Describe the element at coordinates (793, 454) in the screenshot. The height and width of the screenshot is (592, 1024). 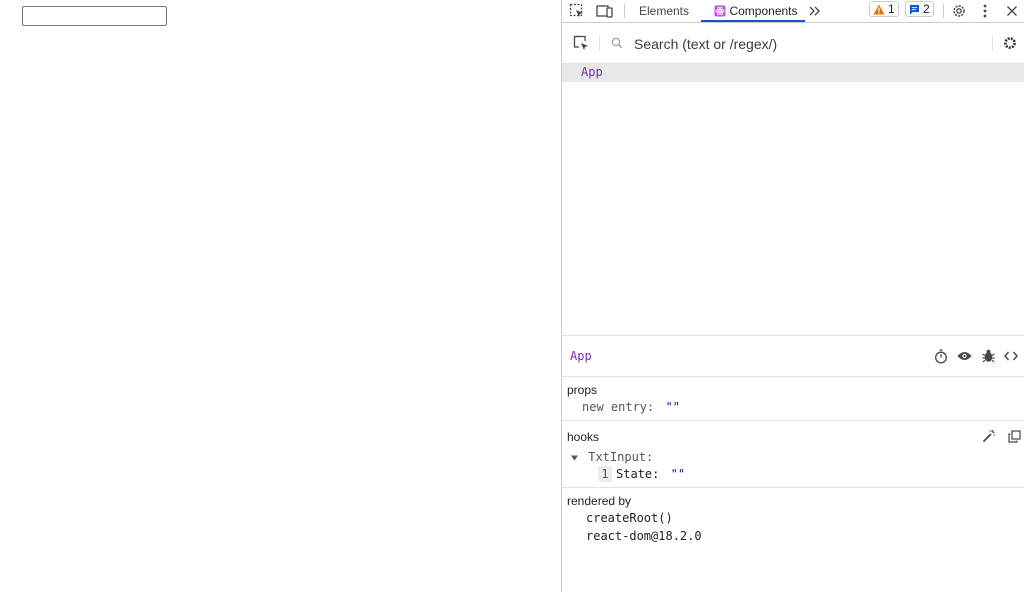
I see `hooks-section: hooks TxtInput: 1 State: ""` at that location.